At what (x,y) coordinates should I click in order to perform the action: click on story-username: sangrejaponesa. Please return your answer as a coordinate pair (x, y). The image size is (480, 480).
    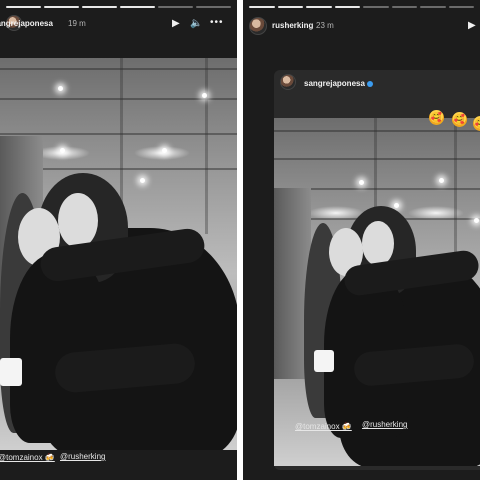
    Looking at the image, I should click on (26, 23).